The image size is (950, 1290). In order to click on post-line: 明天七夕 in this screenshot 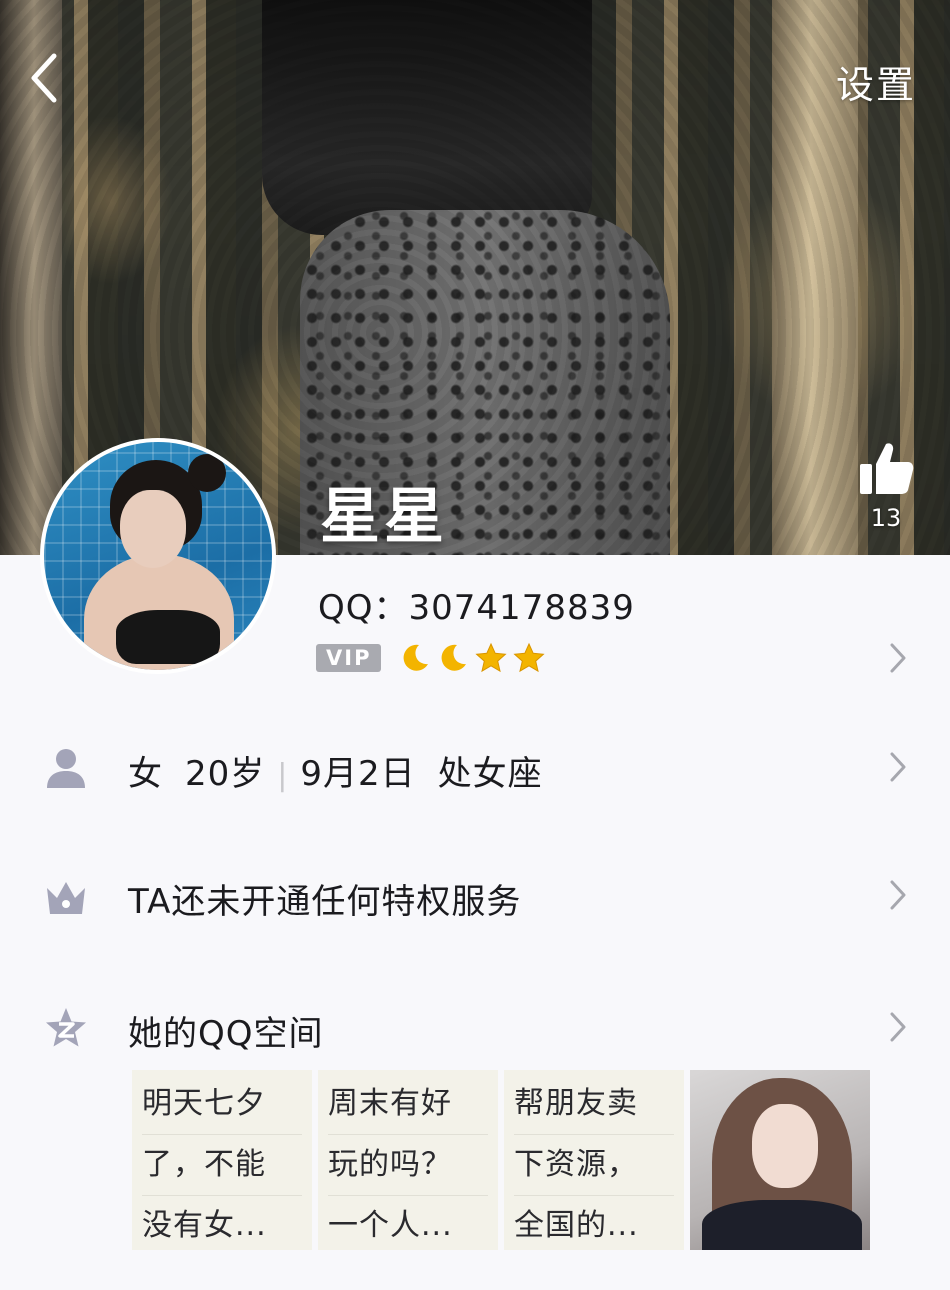, I will do `click(222, 1104)`.